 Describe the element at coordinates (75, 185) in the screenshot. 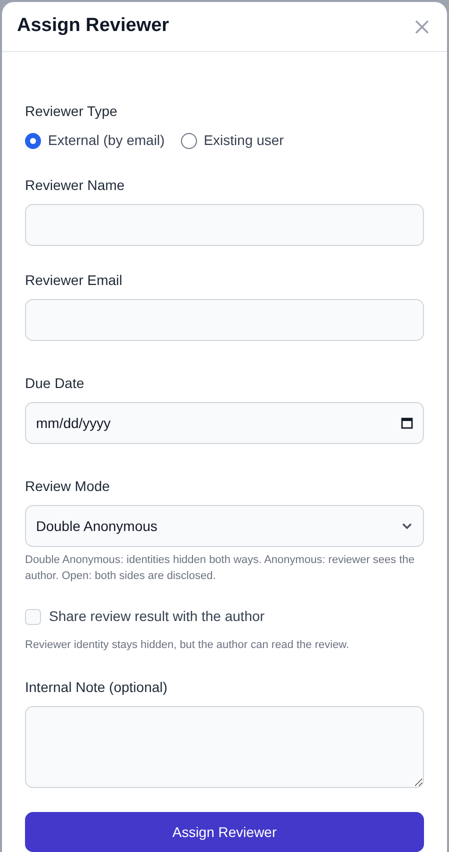

I see `field-label: Reviewer Name` at that location.